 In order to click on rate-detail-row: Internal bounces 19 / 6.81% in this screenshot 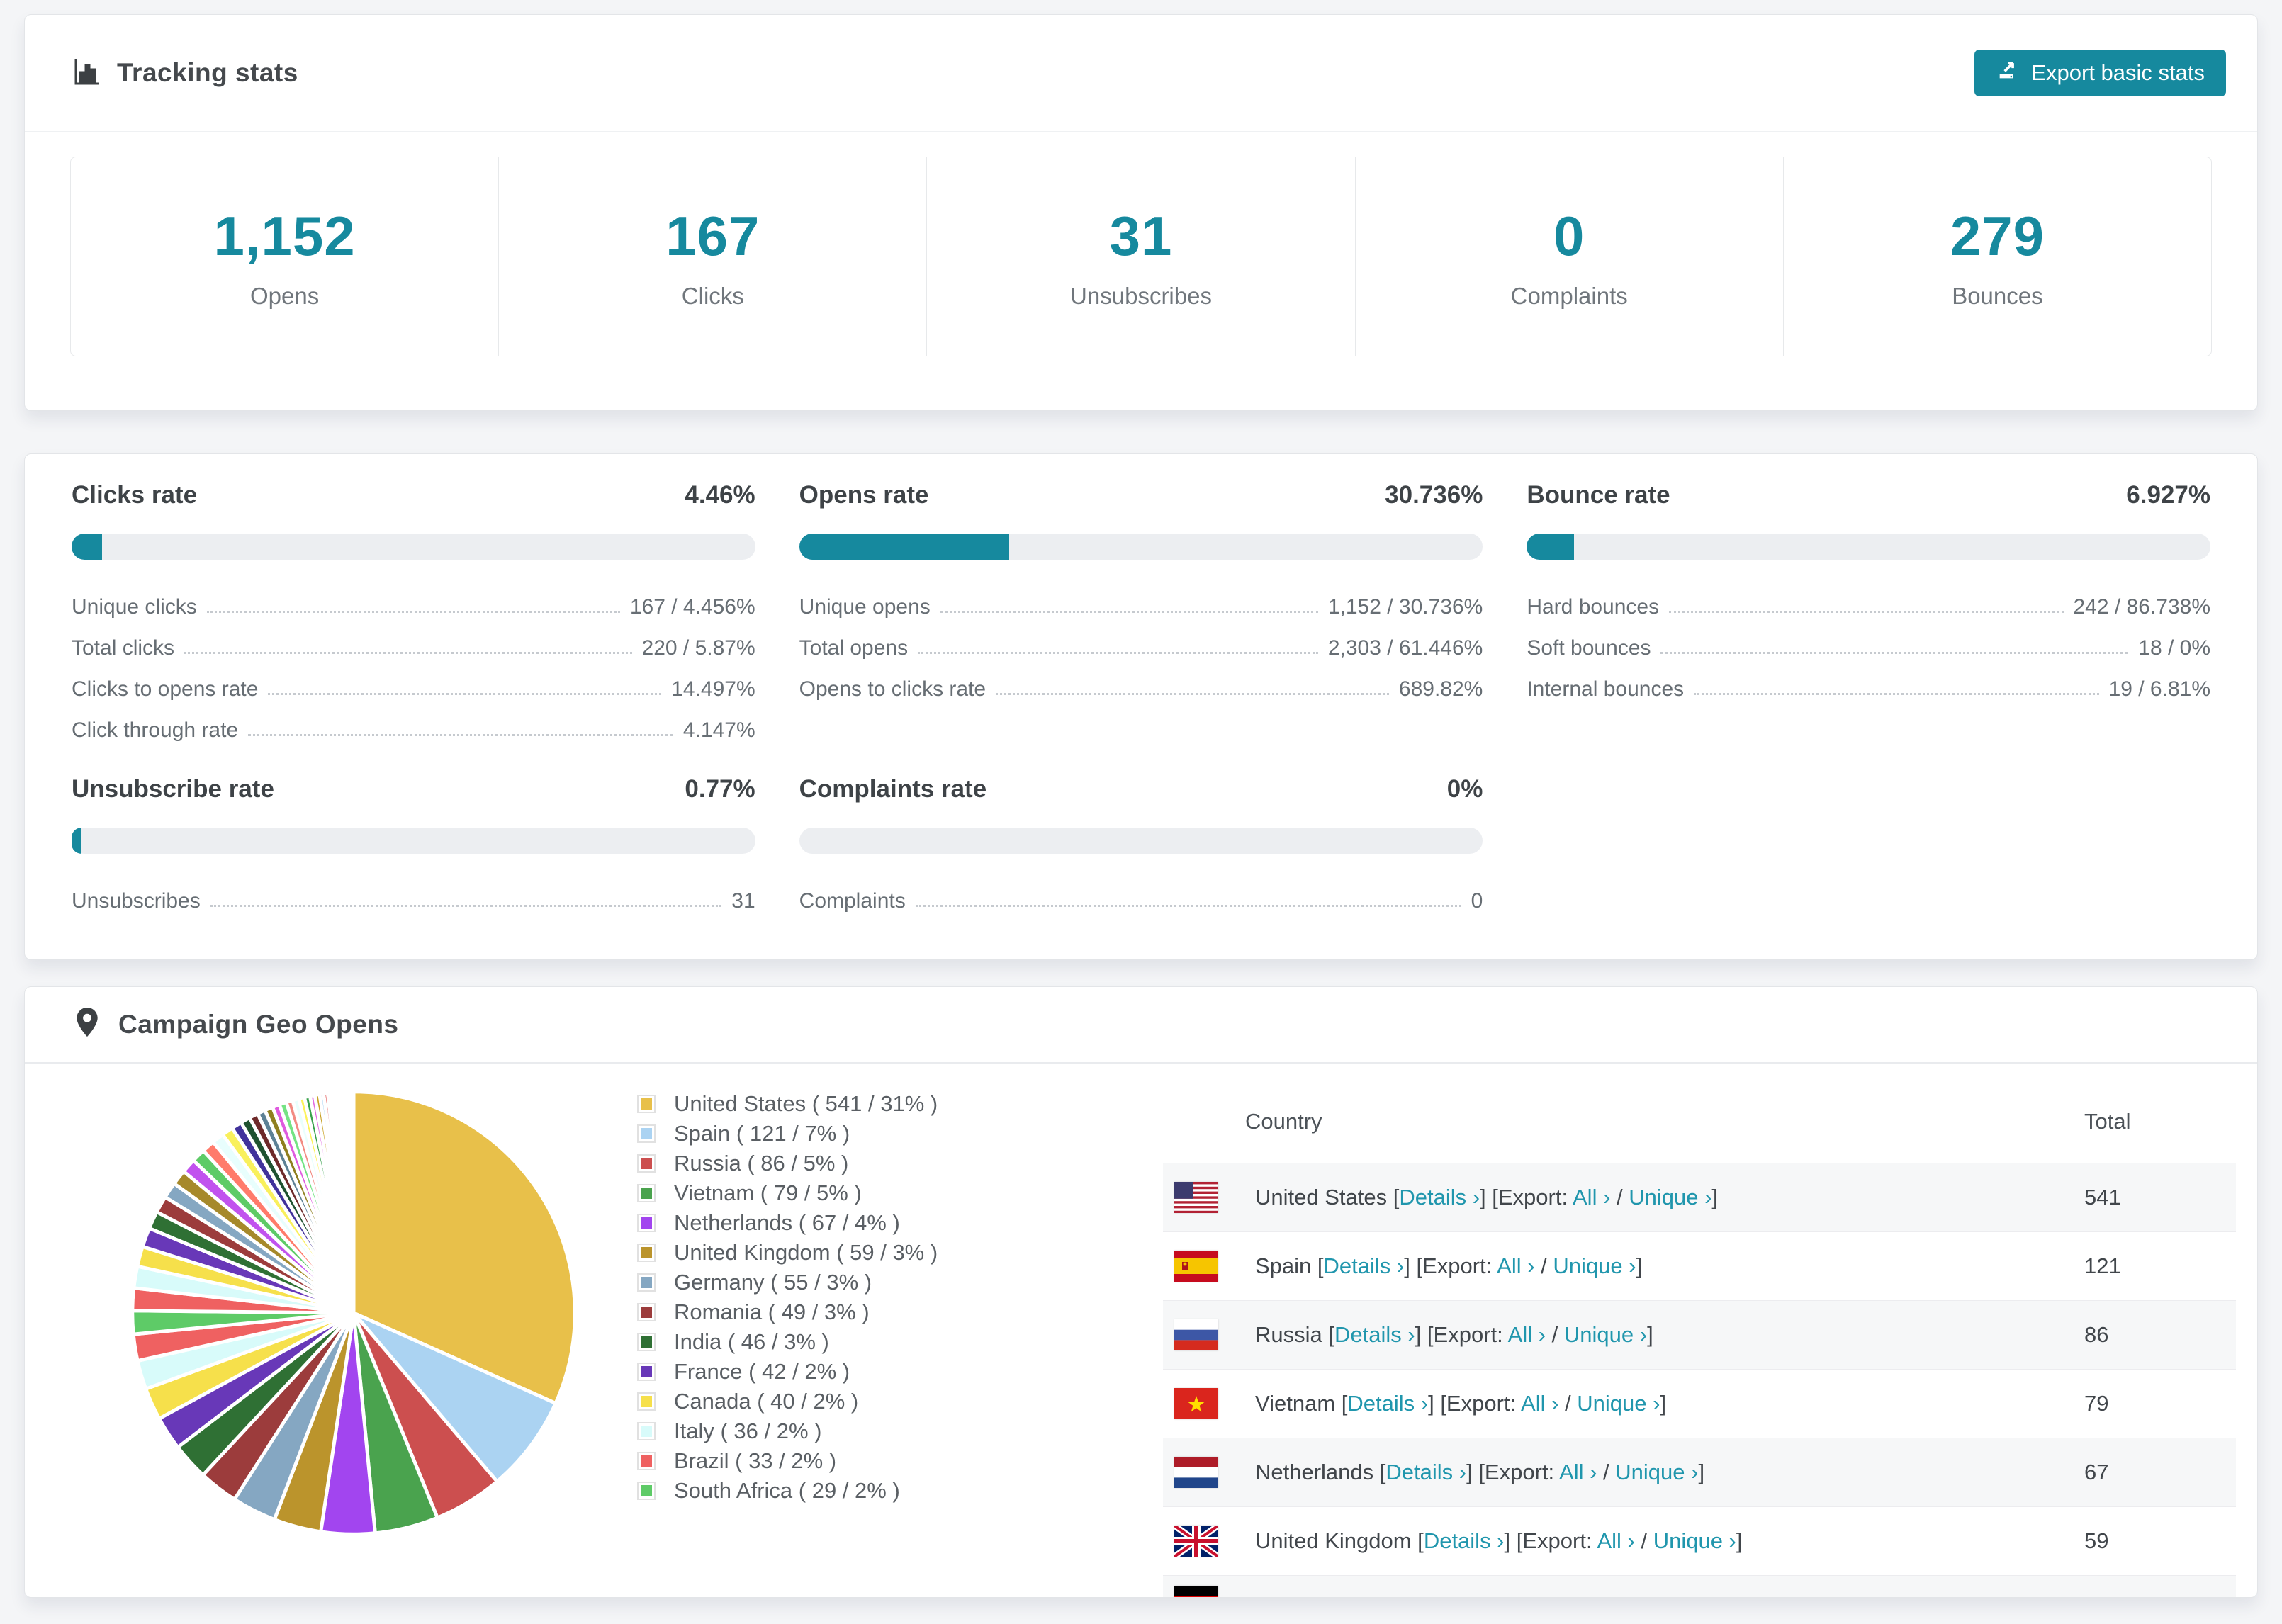, I will do `click(1869, 681)`.